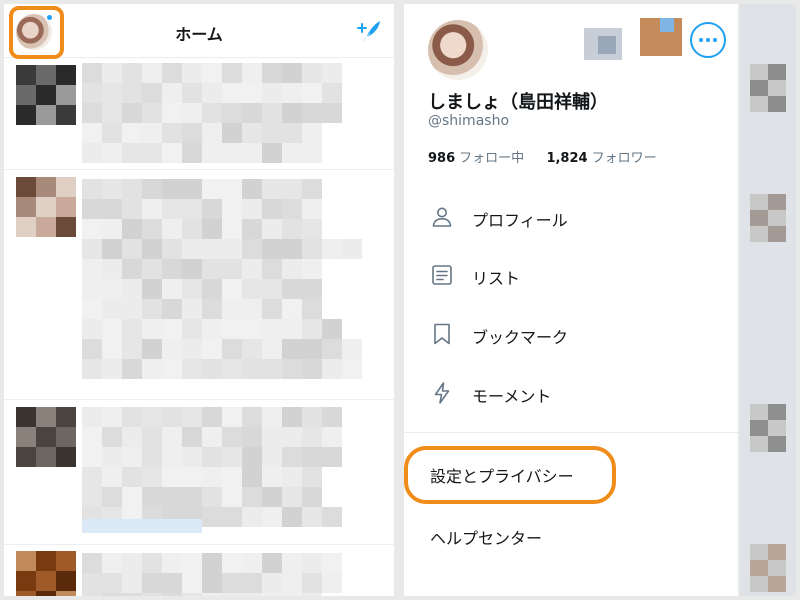 The height and width of the screenshot is (600, 800). I want to click on more-accounts-button, so click(708, 40).